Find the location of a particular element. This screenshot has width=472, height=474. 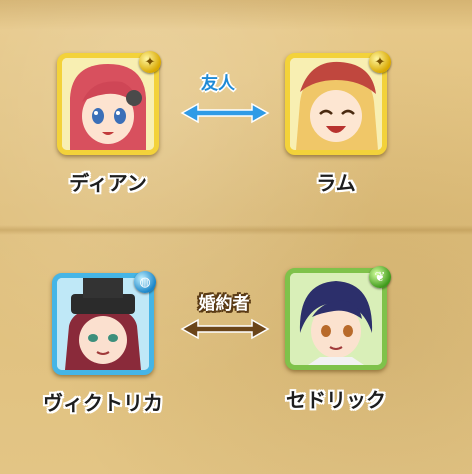

section-divider is located at coordinates (236, 230).